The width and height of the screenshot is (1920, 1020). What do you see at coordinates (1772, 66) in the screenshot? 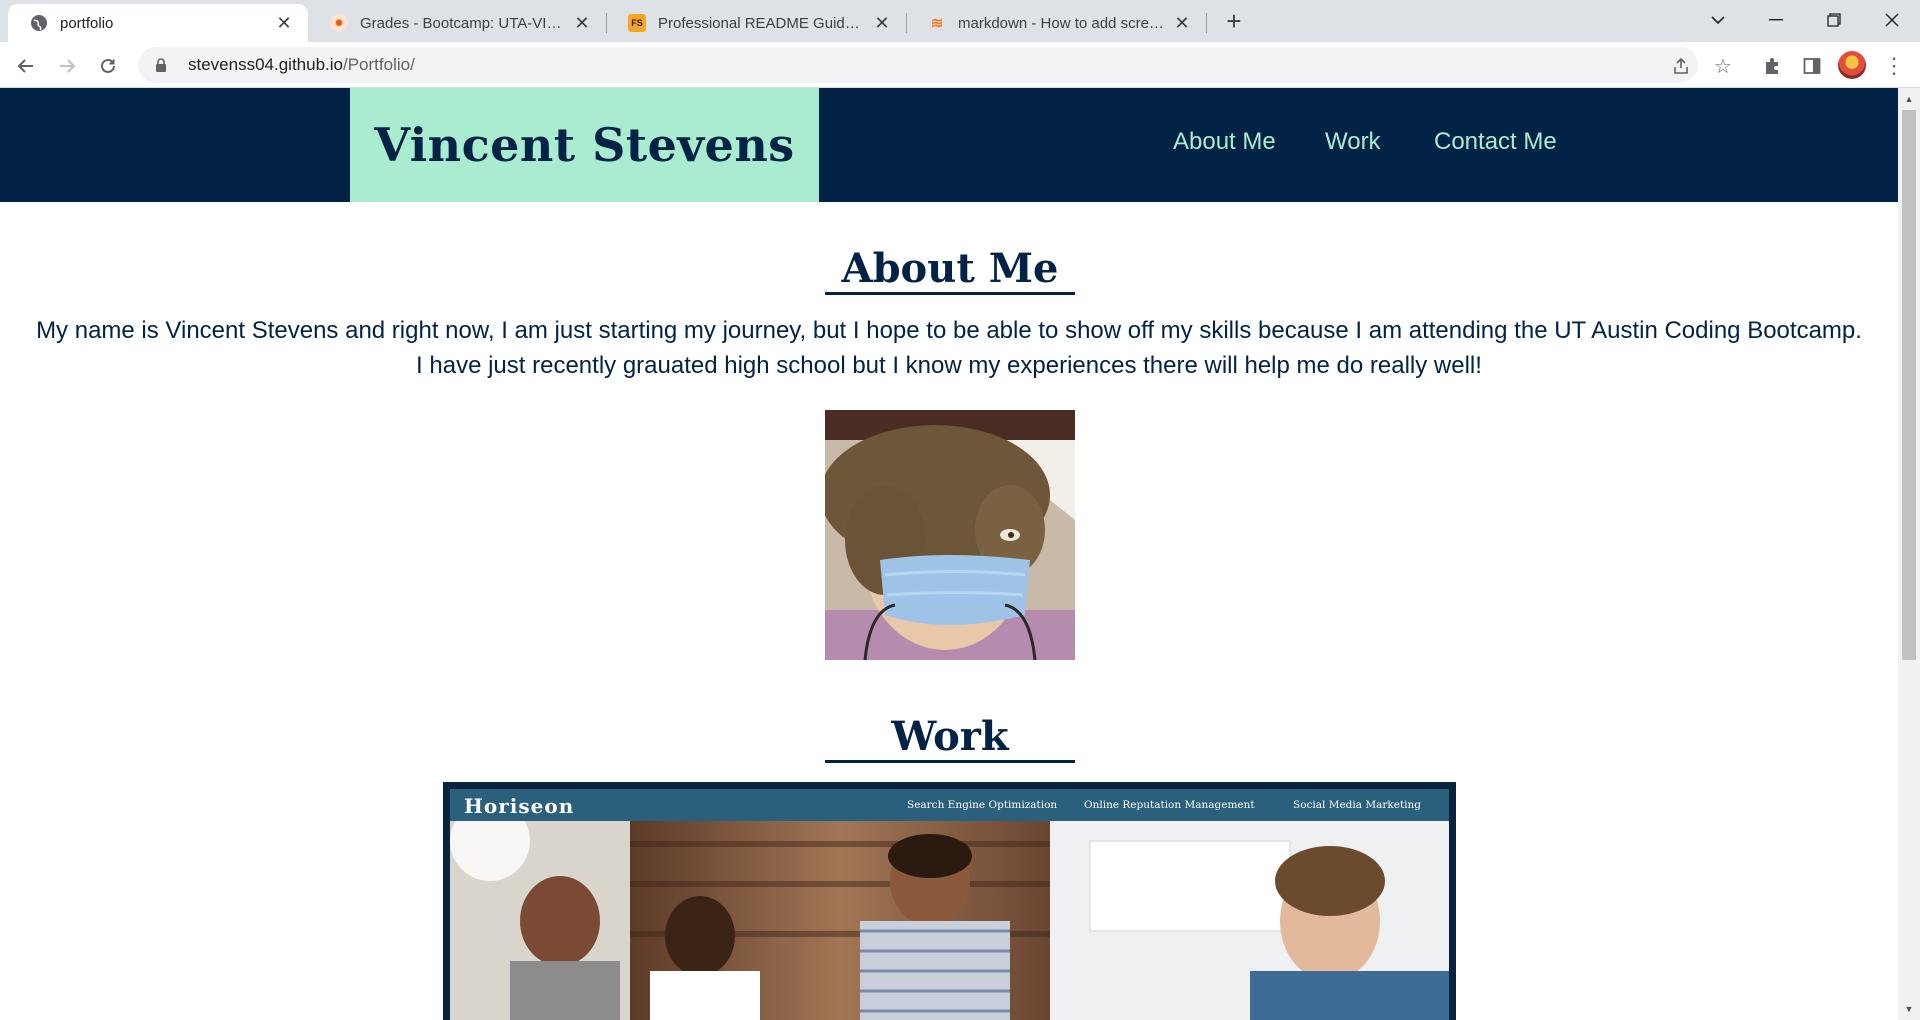
I see `extensions-puzzle-icon` at bounding box center [1772, 66].